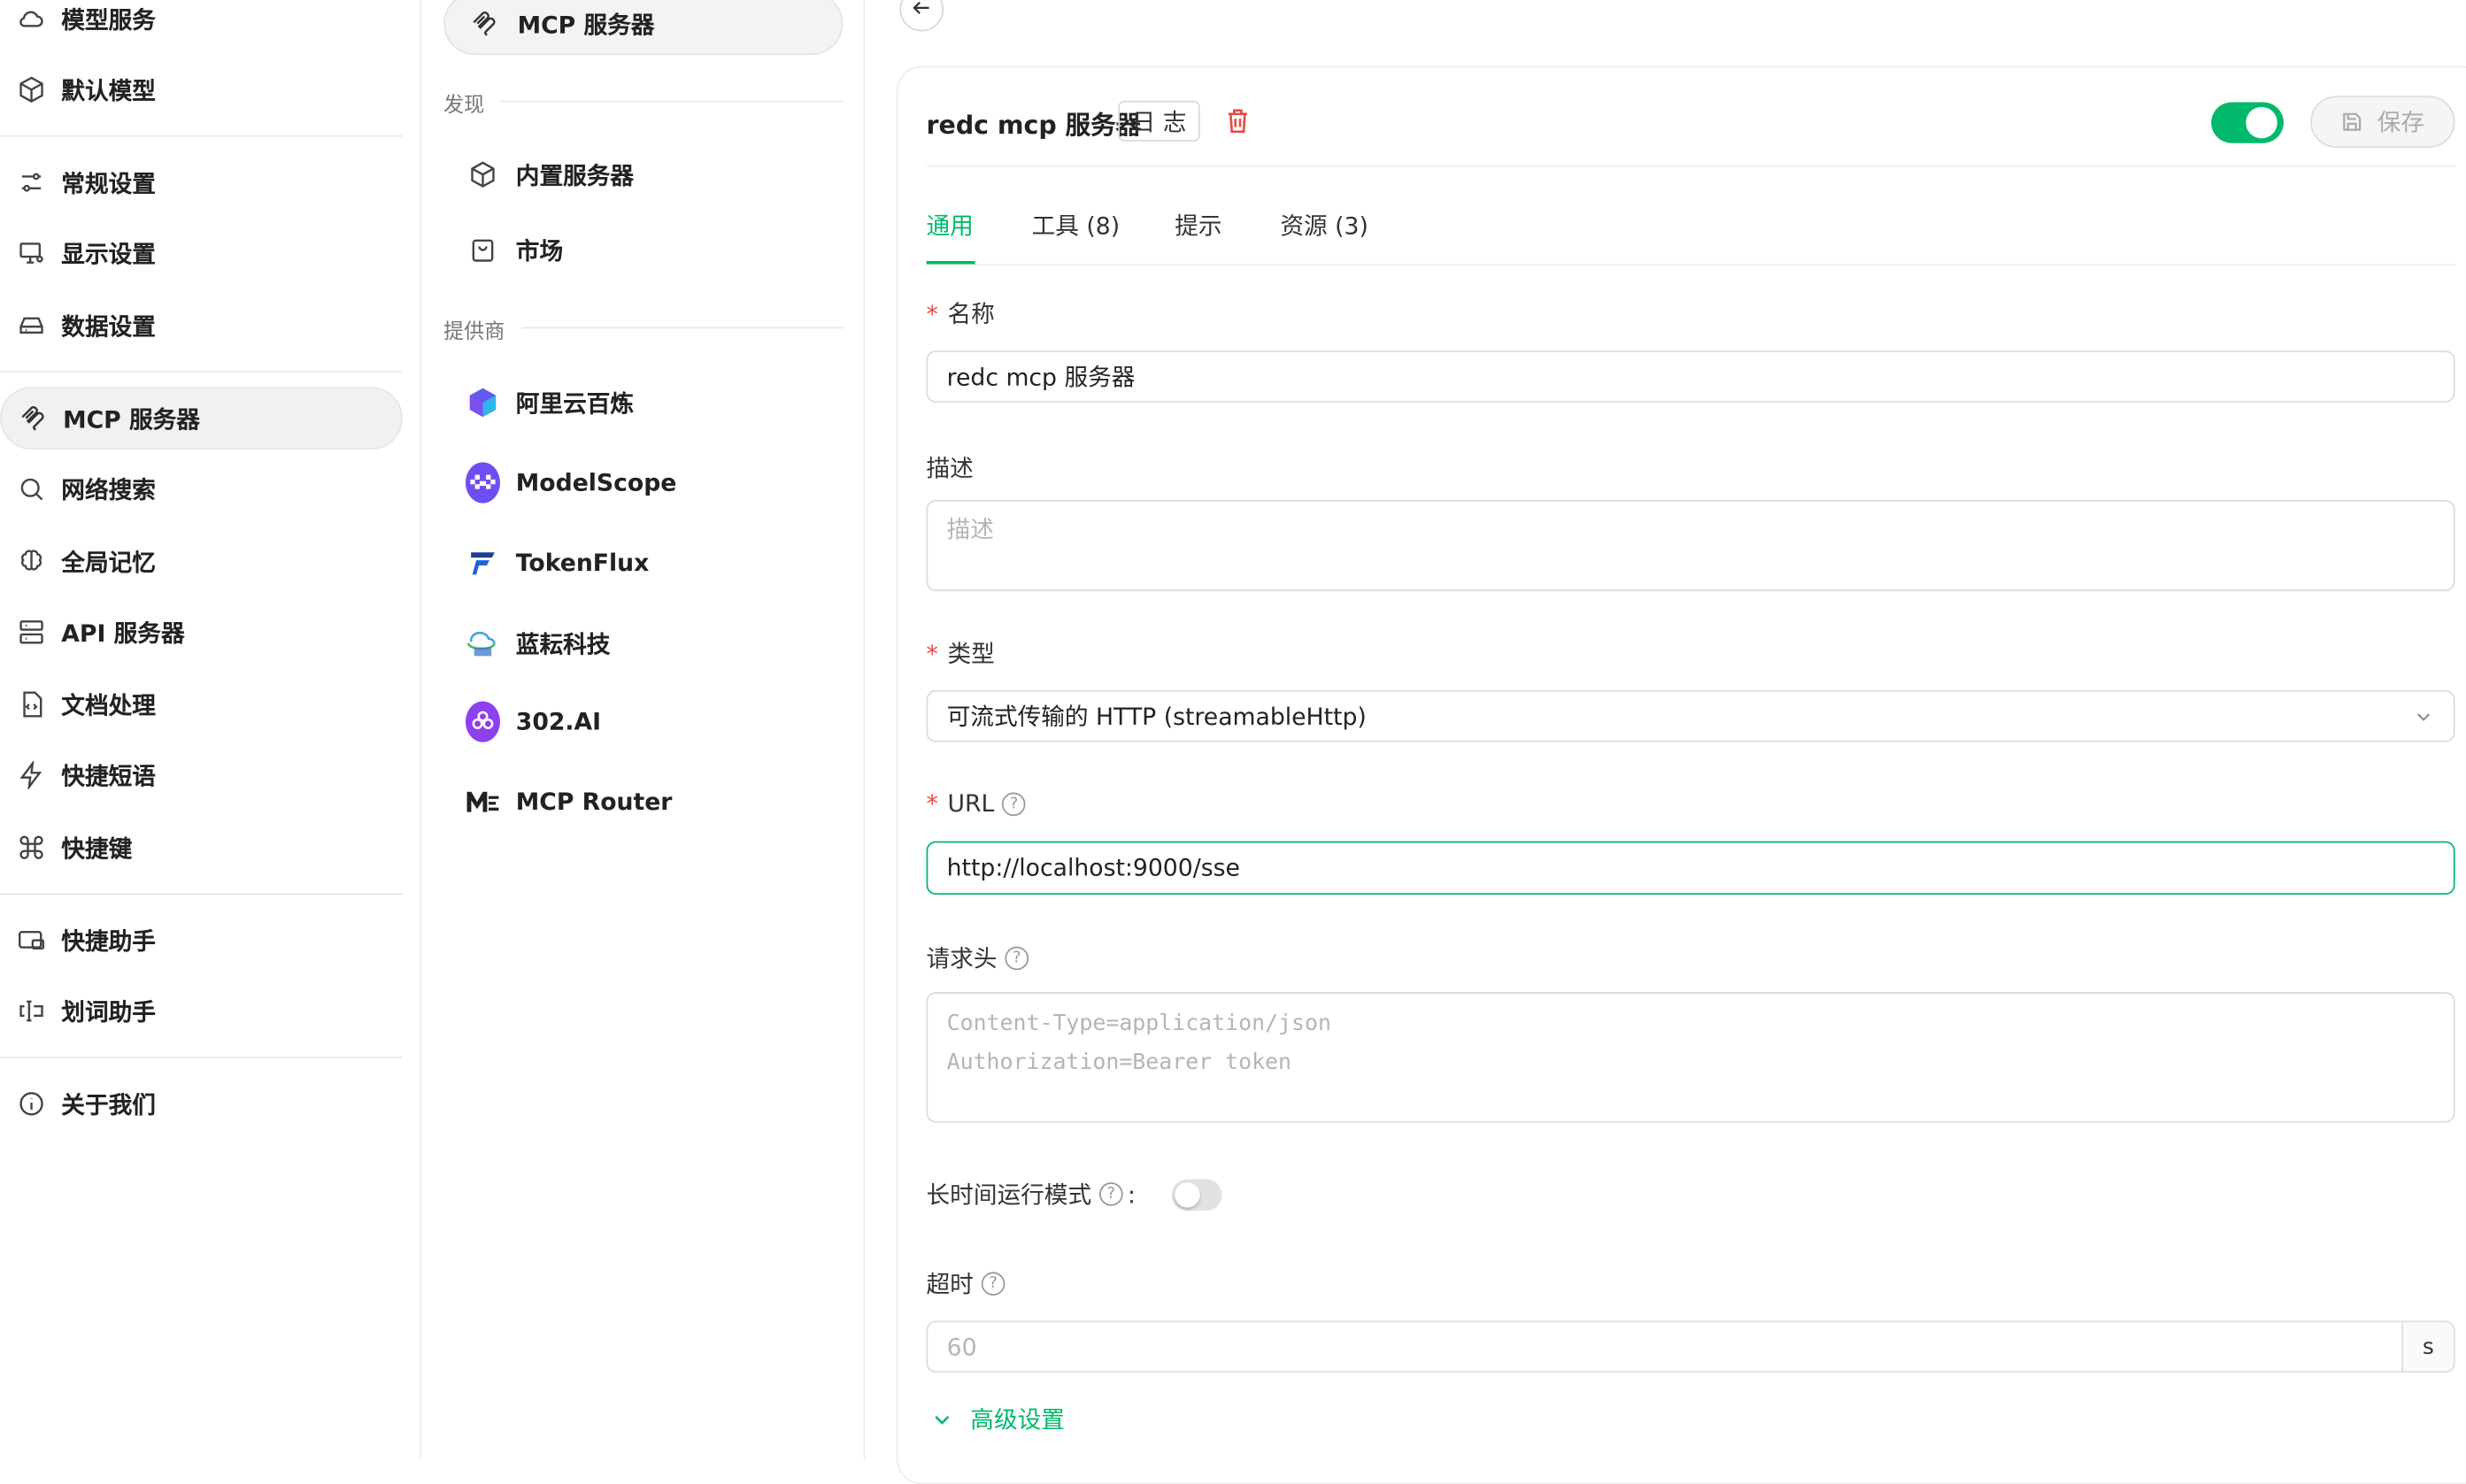  Describe the element at coordinates (1119, 1063) in the screenshot. I see `headers-placeholder-line: Authorization=Bearer token` at that location.